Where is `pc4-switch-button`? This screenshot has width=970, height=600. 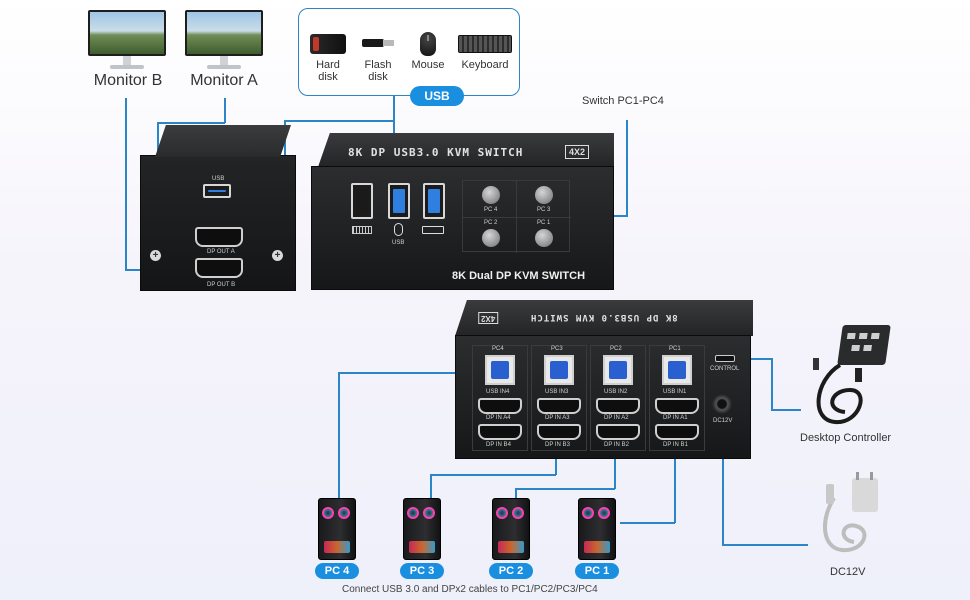 pc4-switch-button is located at coordinates (491, 195).